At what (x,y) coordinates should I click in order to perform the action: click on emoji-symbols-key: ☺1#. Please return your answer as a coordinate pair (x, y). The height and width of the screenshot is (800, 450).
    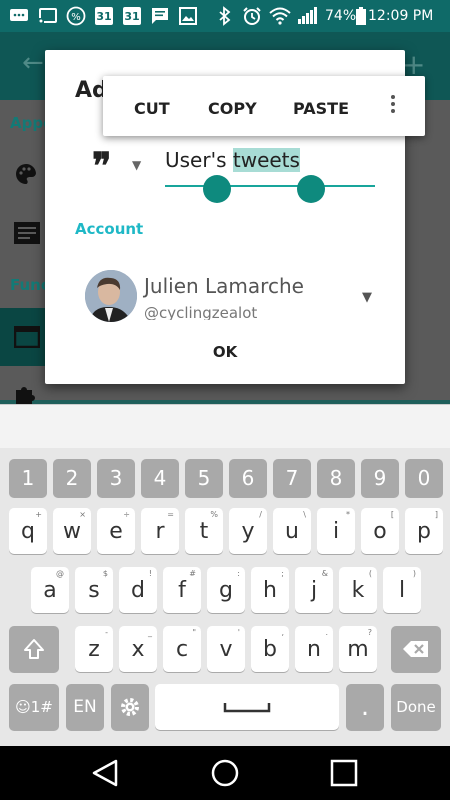
    Looking at the image, I should click on (34, 707).